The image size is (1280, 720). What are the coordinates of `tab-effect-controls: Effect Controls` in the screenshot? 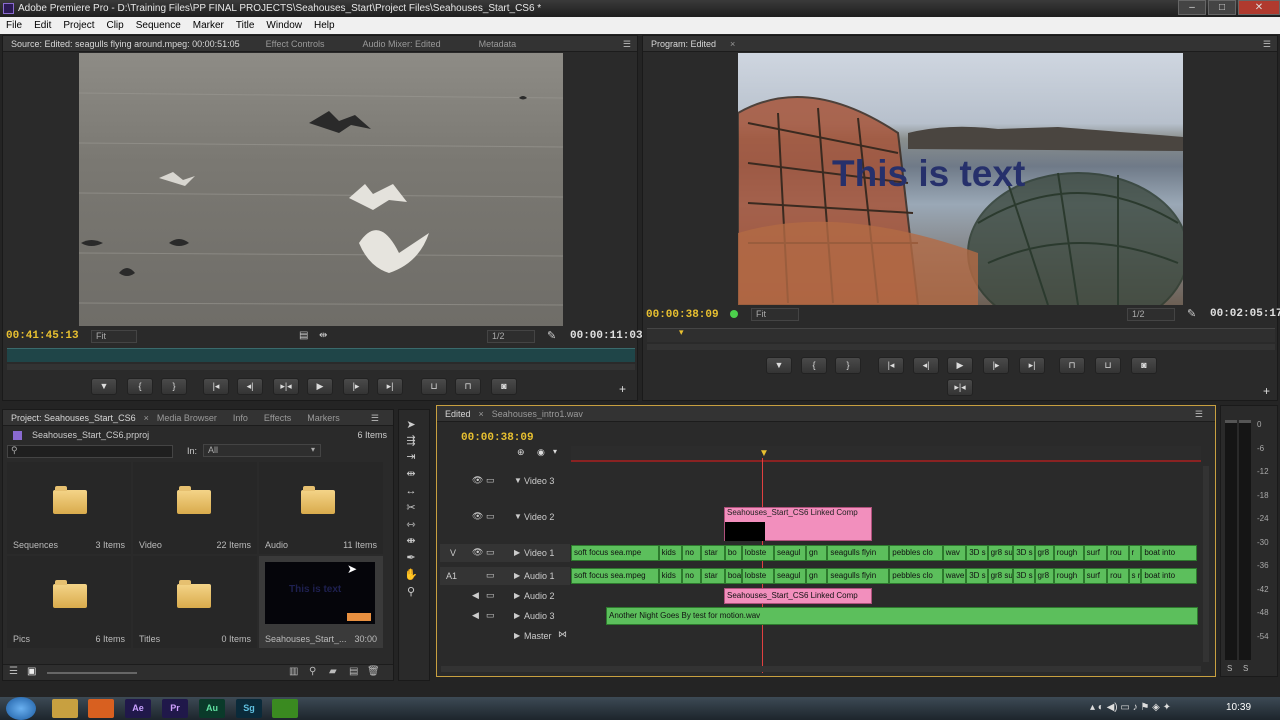 It's located at (295, 44).